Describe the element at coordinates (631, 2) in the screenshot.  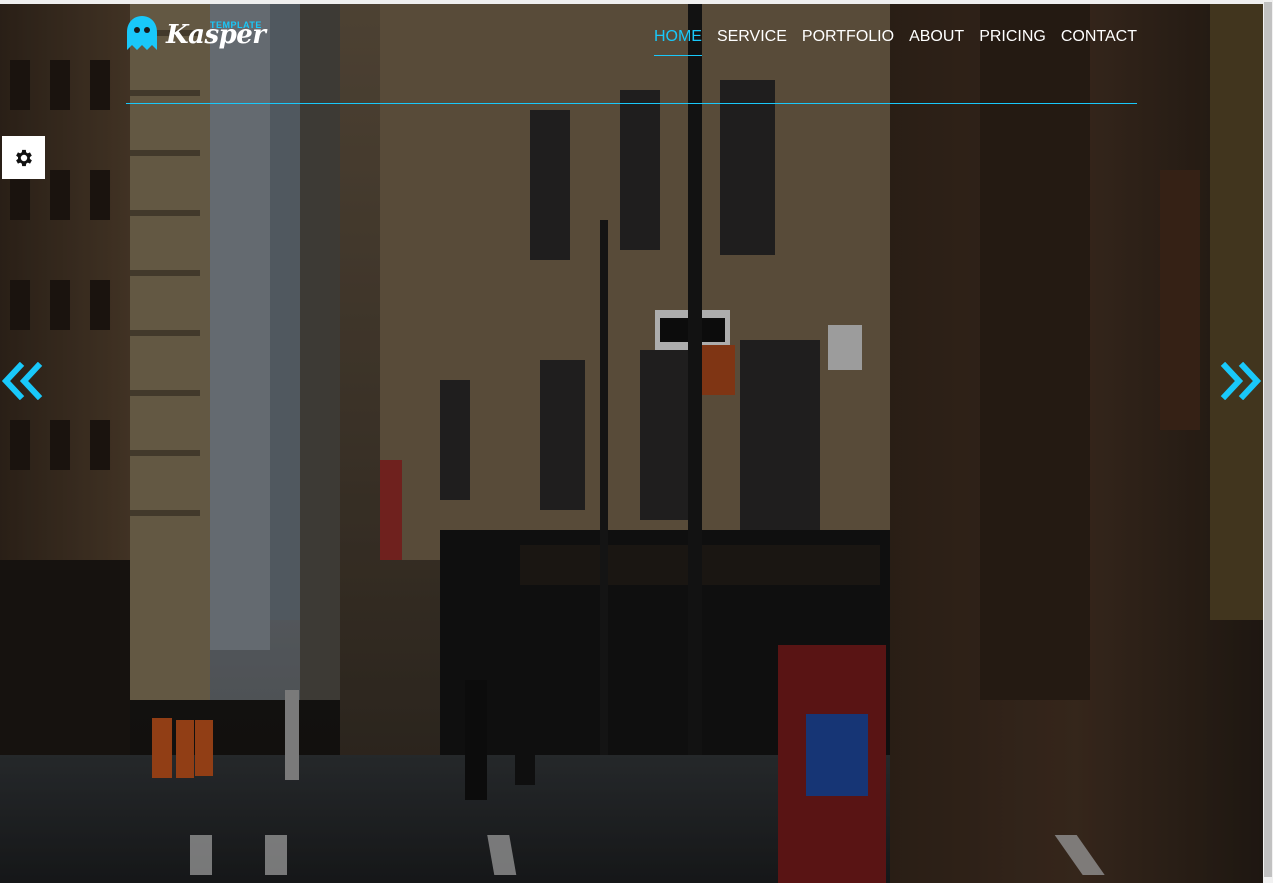
I see `top-edge` at that location.